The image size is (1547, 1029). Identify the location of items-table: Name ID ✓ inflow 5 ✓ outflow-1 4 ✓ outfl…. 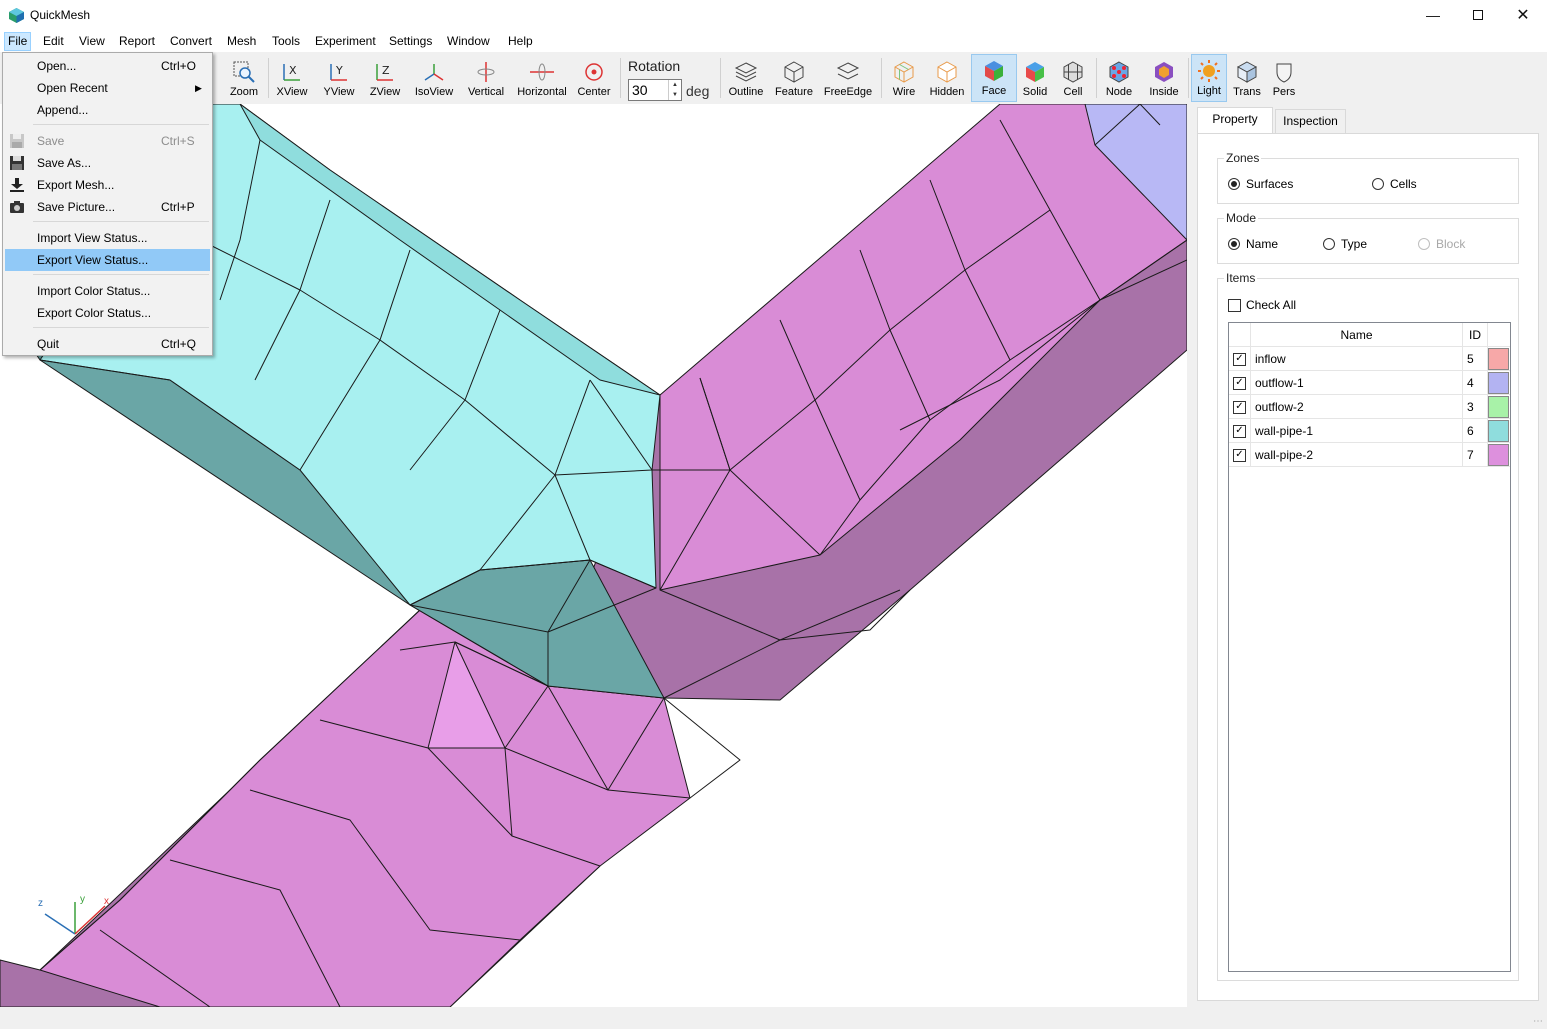
(1369, 647).